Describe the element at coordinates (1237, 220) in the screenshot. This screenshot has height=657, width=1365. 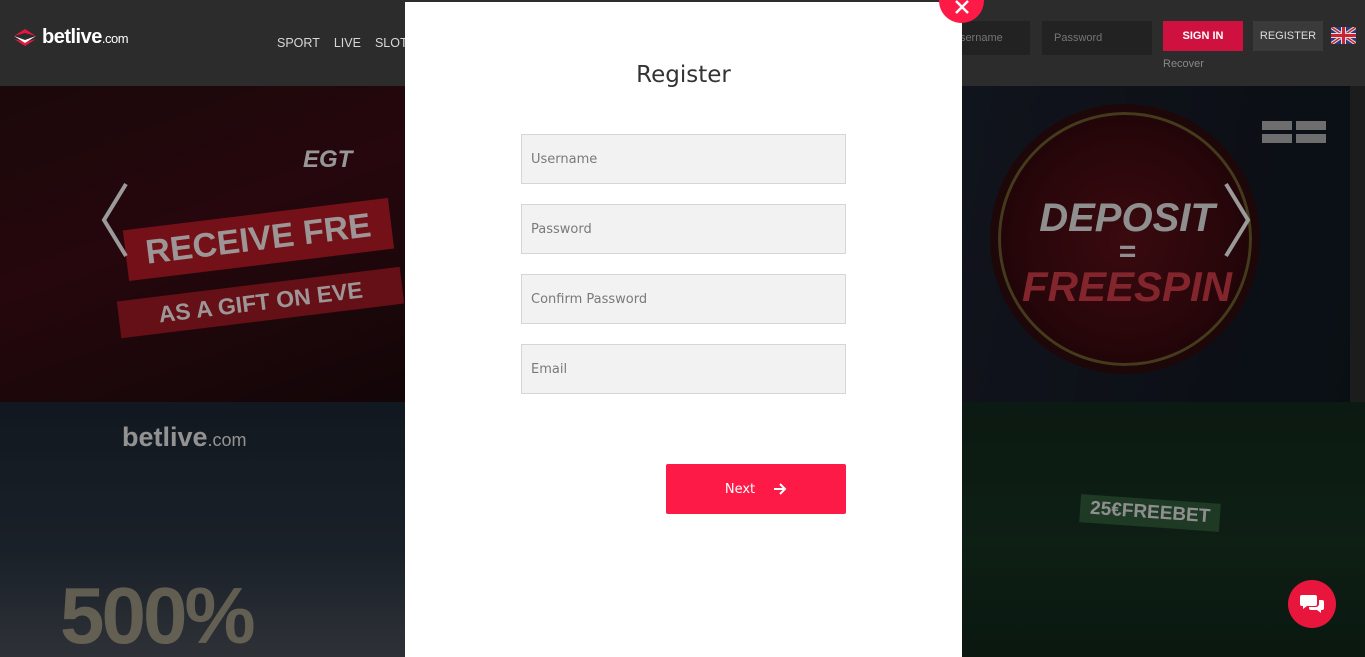
I see `carousel-next-arrow-icon` at that location.